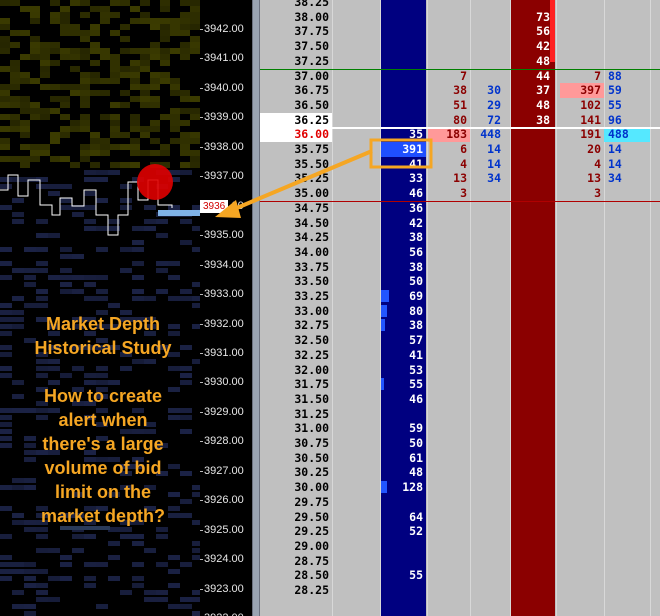 The image size is (660, 616). Describe the element at coordinates (460, 502) in the screenshot. I see `ladder-row: 29.75` at that location.